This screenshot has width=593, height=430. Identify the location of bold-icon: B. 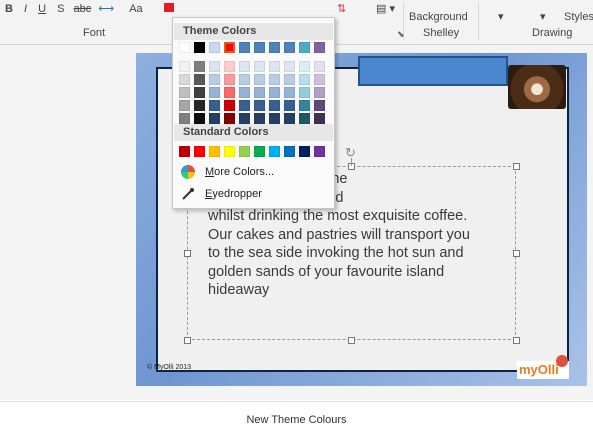
(9, 9).